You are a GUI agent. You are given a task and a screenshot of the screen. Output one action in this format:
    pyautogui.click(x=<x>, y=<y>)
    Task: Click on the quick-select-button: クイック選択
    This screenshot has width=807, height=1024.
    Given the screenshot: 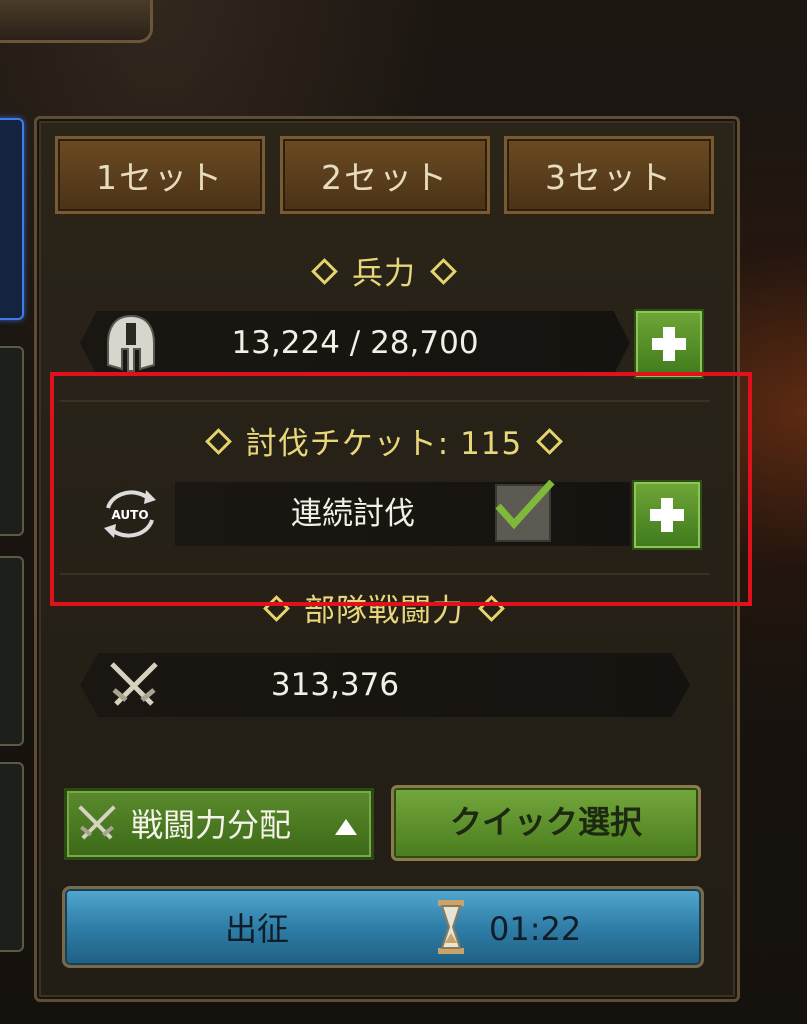 What is the action you would take?
    pyautogui.click(x=546, y=823)
    